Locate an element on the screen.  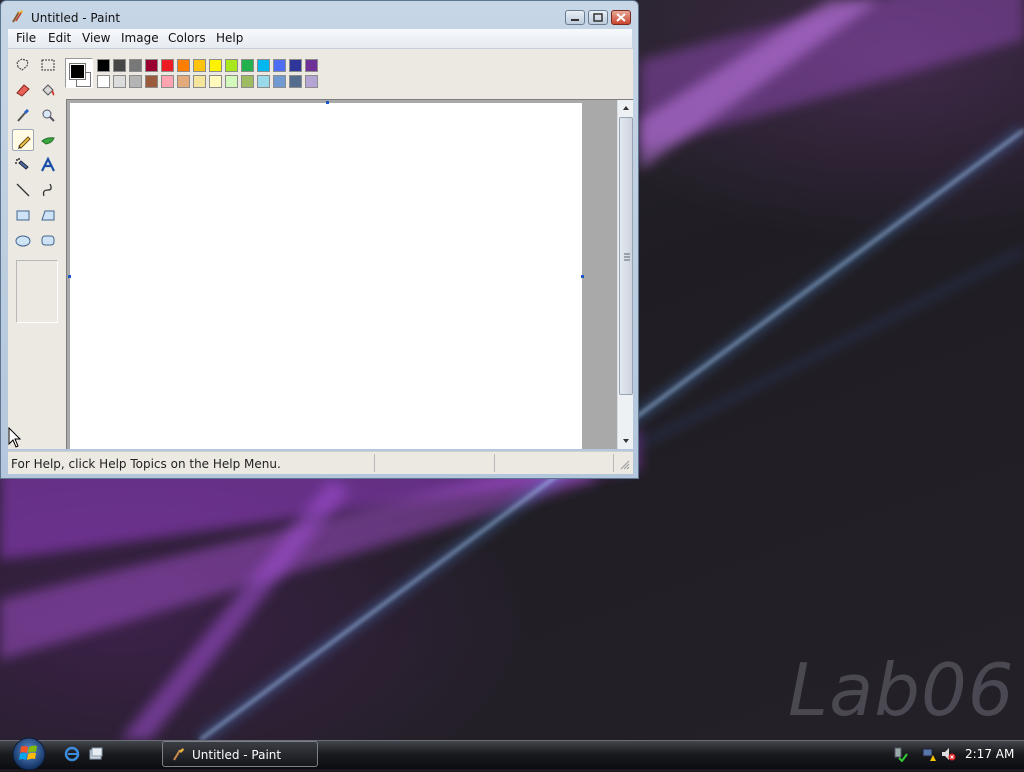
internet-explorer-icon is located at coordinates (72, 754).